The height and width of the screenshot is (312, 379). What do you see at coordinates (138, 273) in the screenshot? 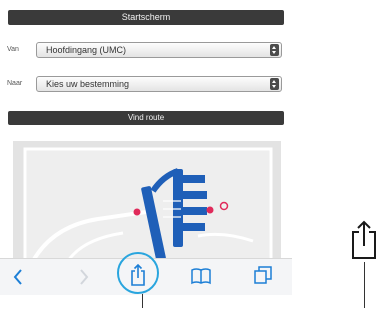
I see `share-highlight-circle` at bounding box center [138, 273].